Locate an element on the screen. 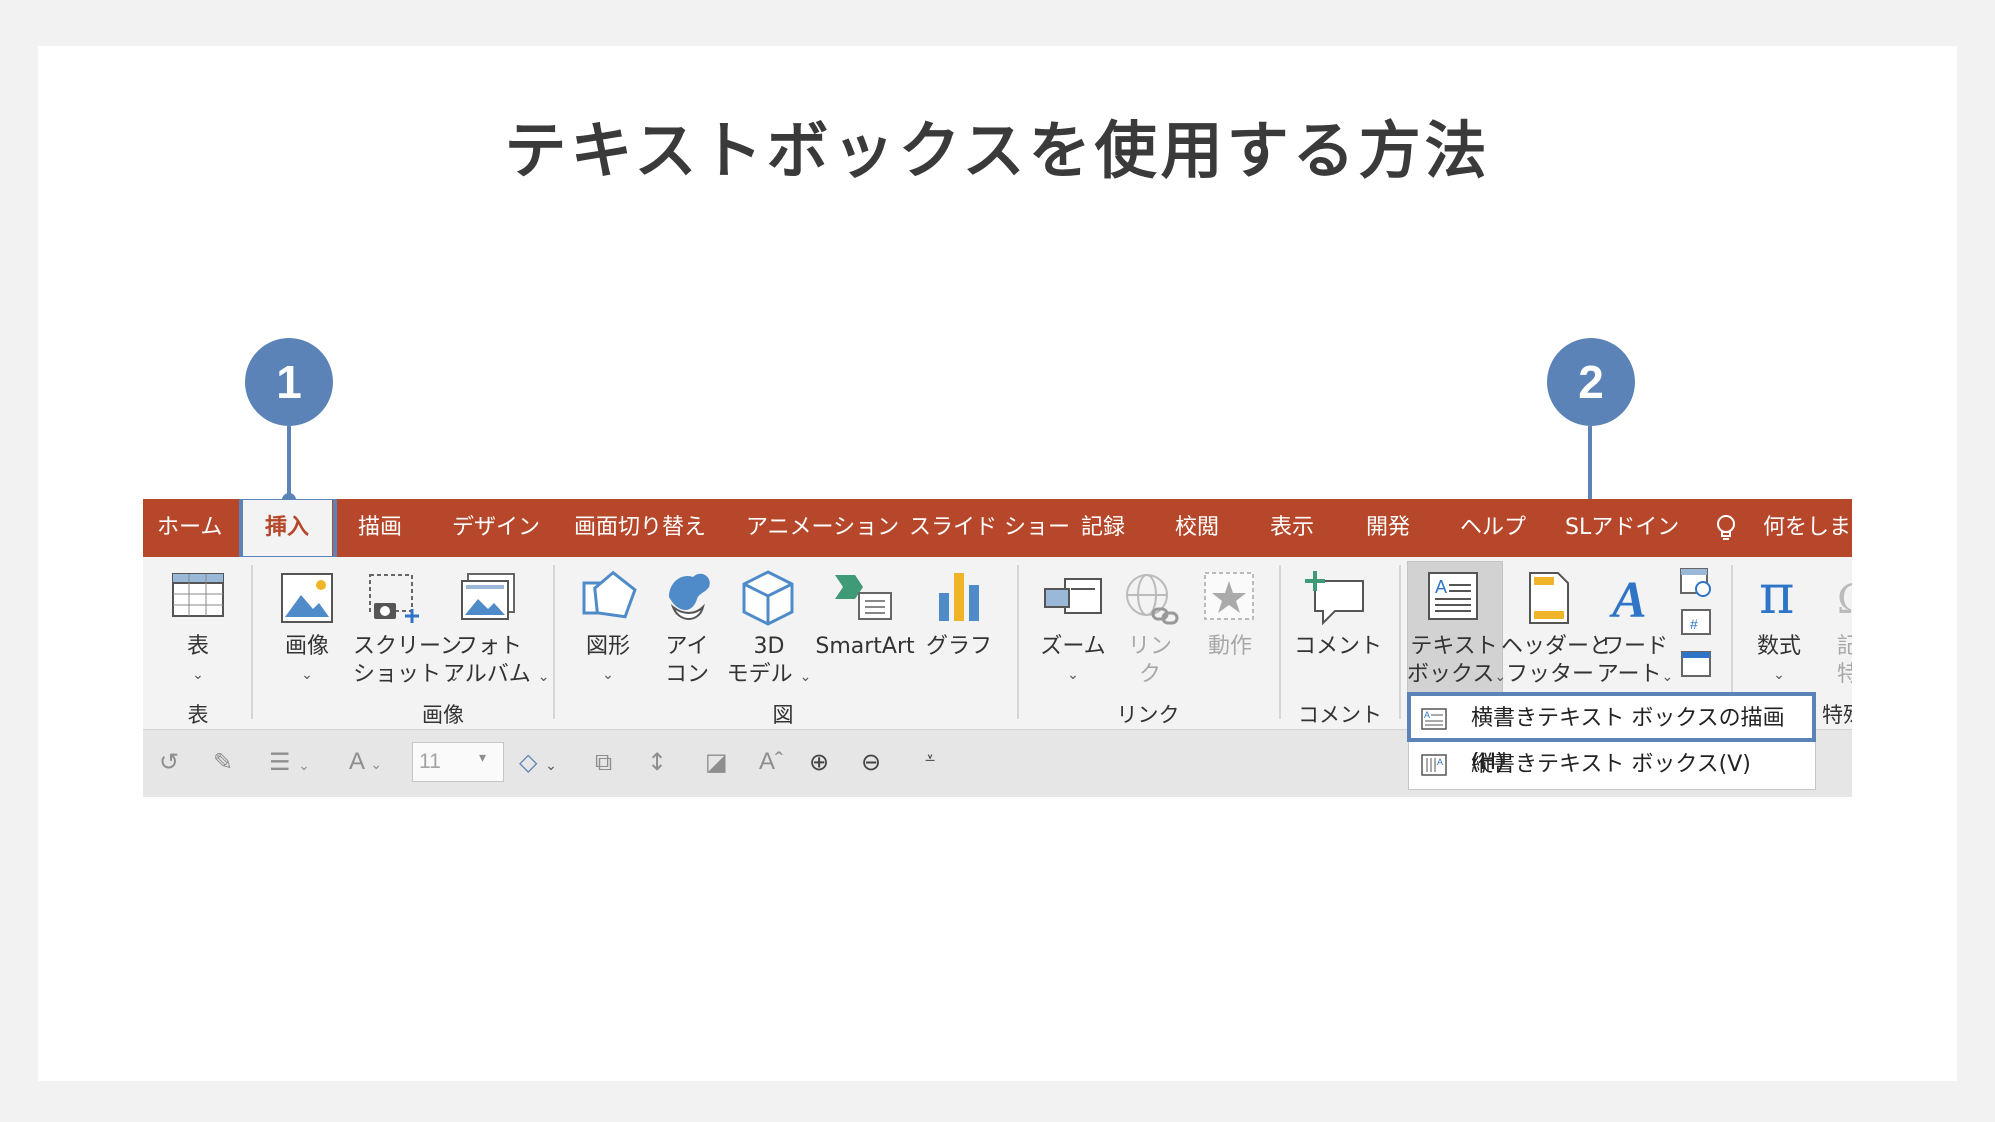  tab-addins: SLアドイン is located at coordinates (1622, 528).